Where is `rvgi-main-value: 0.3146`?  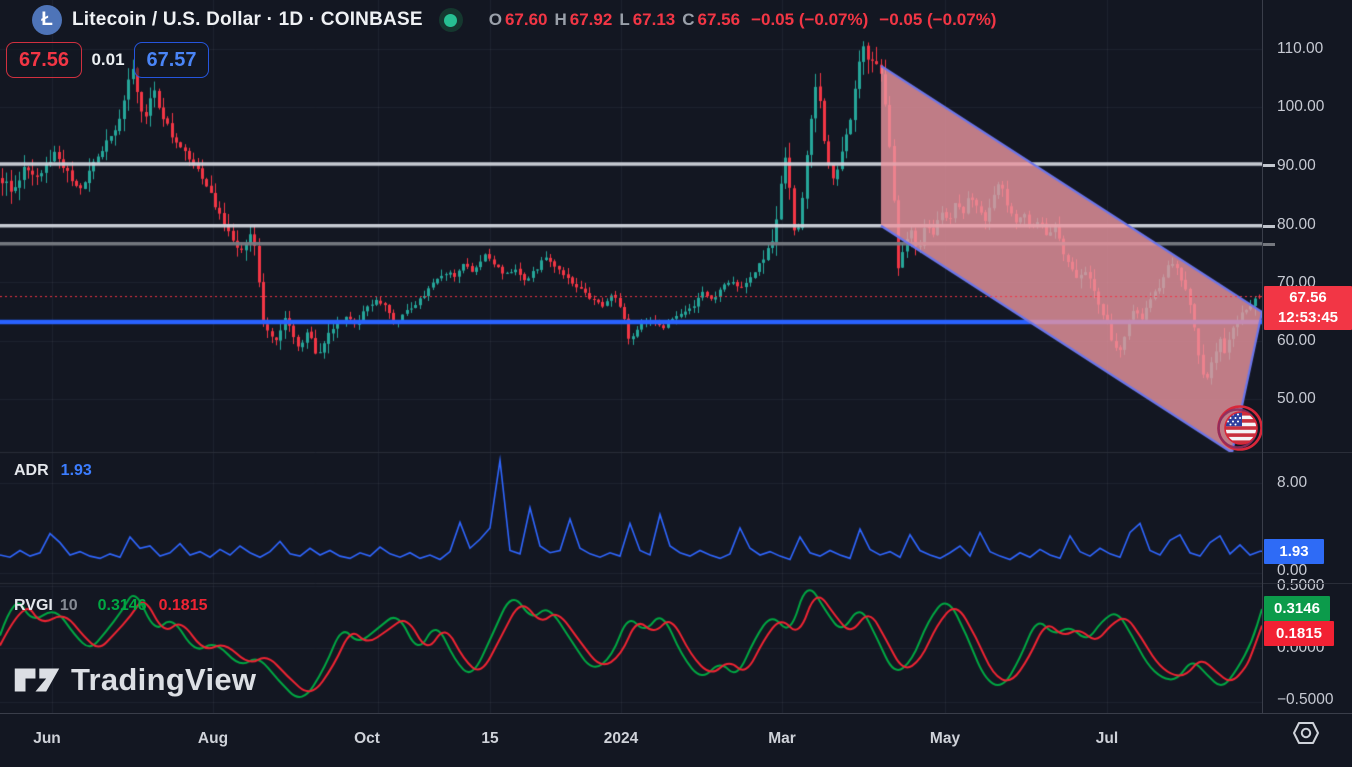
rvgi-main-value: 0.3146 is located at coordinates (122, 605).